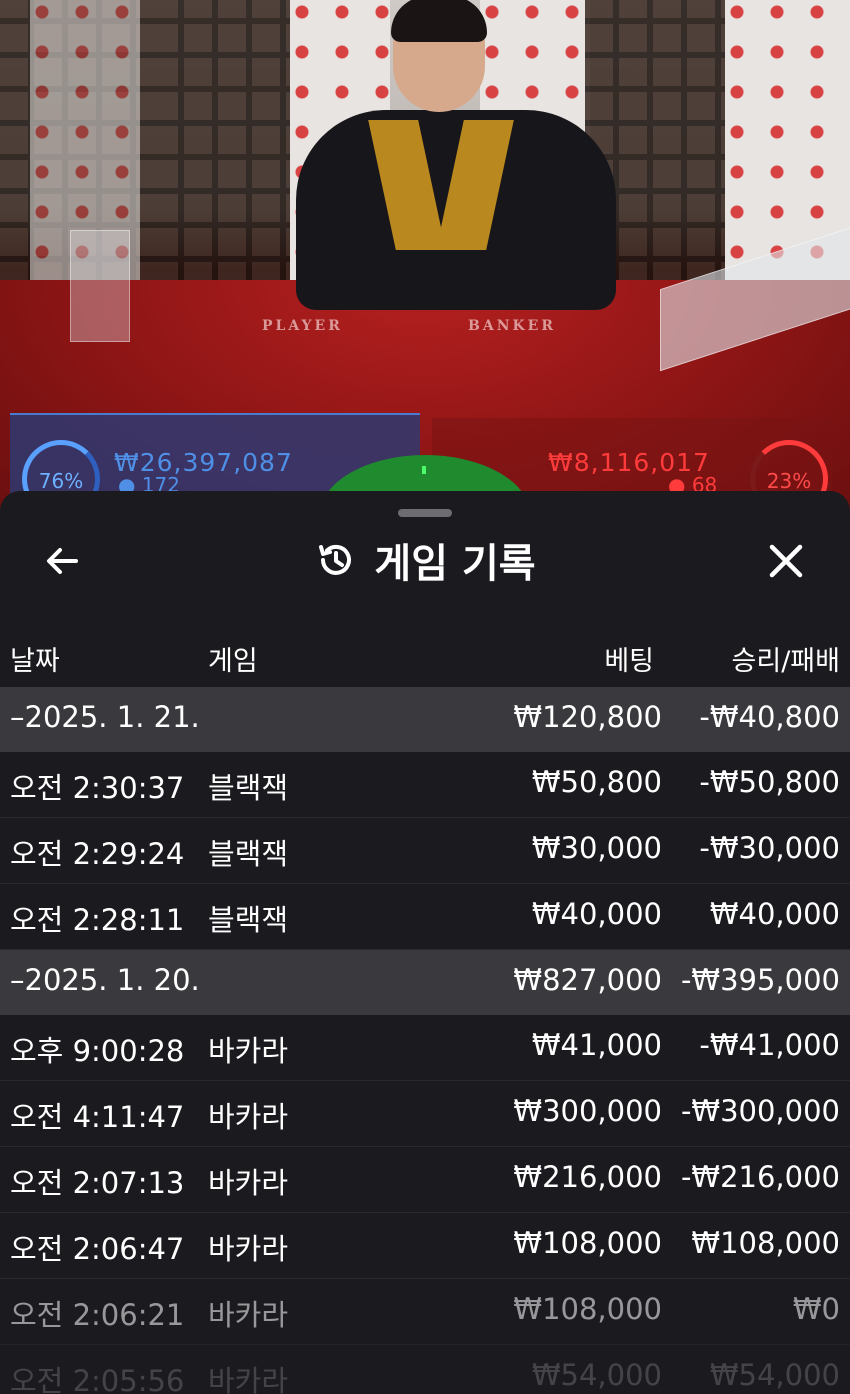 Image resolution: width=850 pixels, height=1394 pixels. What do you see at coordinates (425, 917) in the screenshot?
I see `history-row: 오전 2:28:11 블랙잭 ₩40,000 ₩40,000` at bounding box center [425, 917].